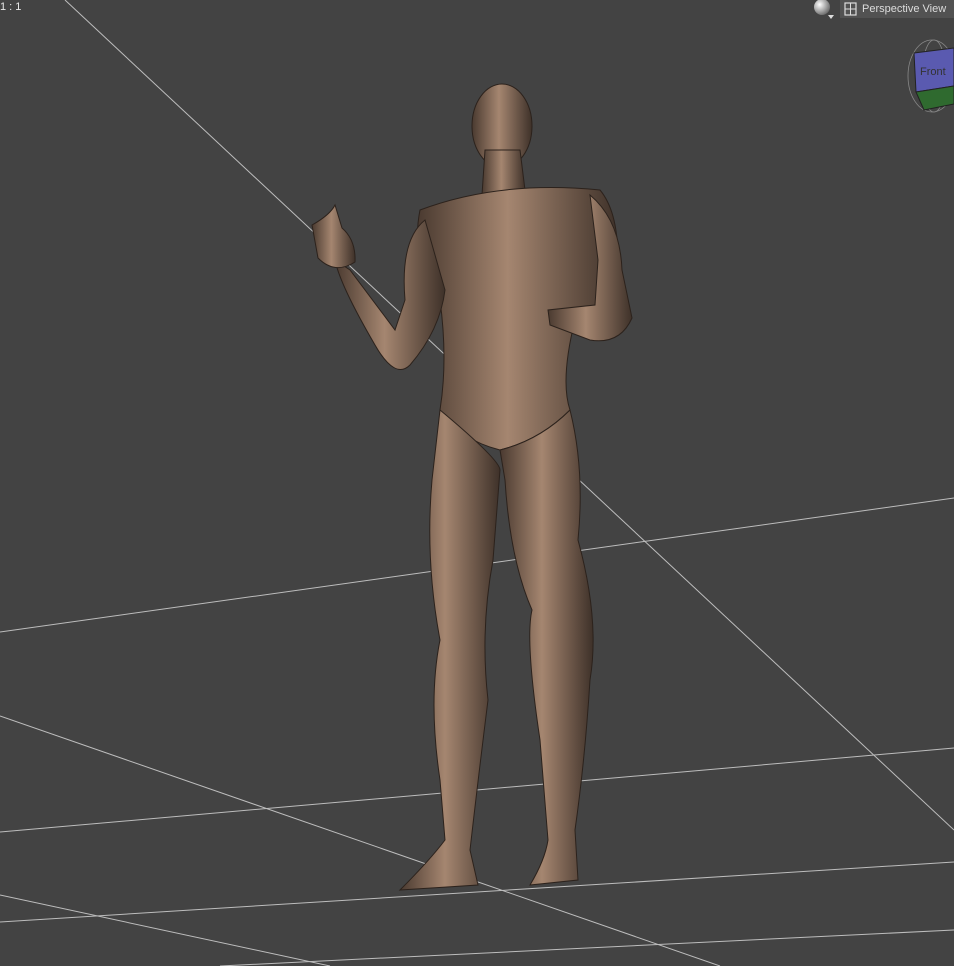  I want to click on window-grid-icon, so click(850, 9).